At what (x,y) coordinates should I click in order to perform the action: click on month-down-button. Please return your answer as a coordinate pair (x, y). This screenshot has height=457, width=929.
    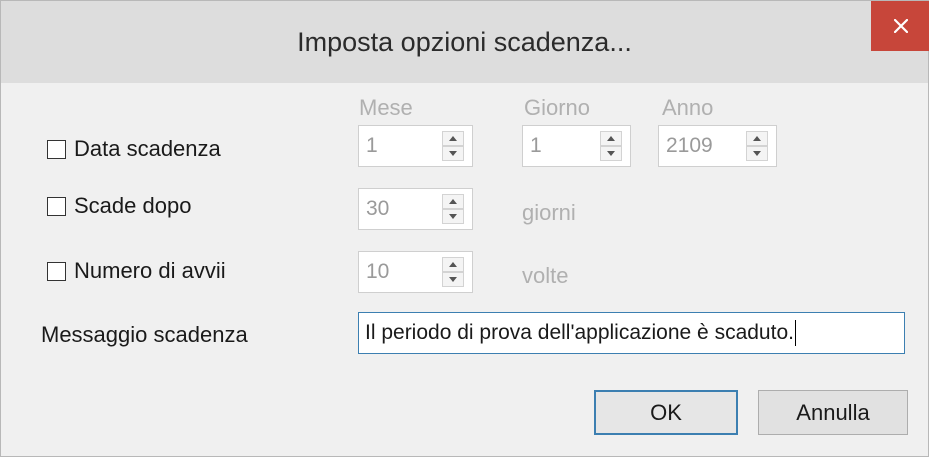
    Looking at the image, I should click on (453, 153).